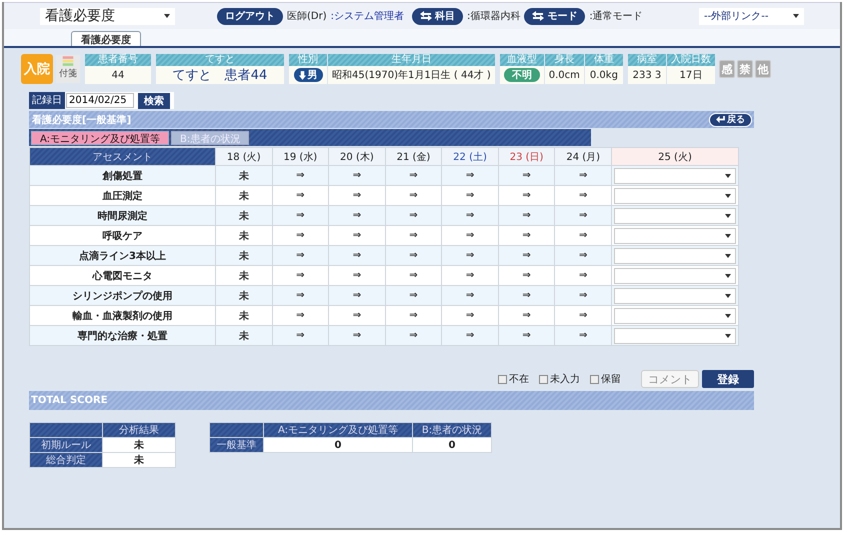 This screenshot has width=850, height=535. Describe the element at coordinates (107, 16) in the screenshot. I see `system-select: 看護必要度` at that location.